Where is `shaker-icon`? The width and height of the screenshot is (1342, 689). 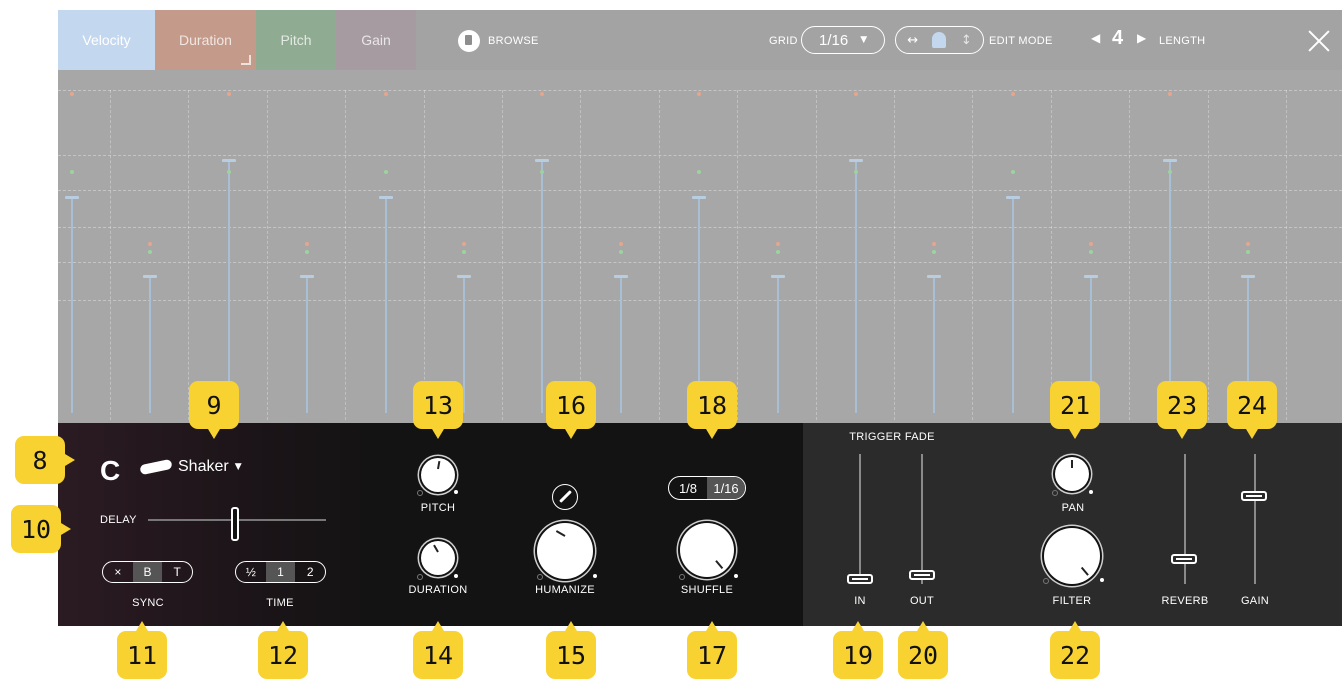 shaker-icon is located at coordinates (156, 467).